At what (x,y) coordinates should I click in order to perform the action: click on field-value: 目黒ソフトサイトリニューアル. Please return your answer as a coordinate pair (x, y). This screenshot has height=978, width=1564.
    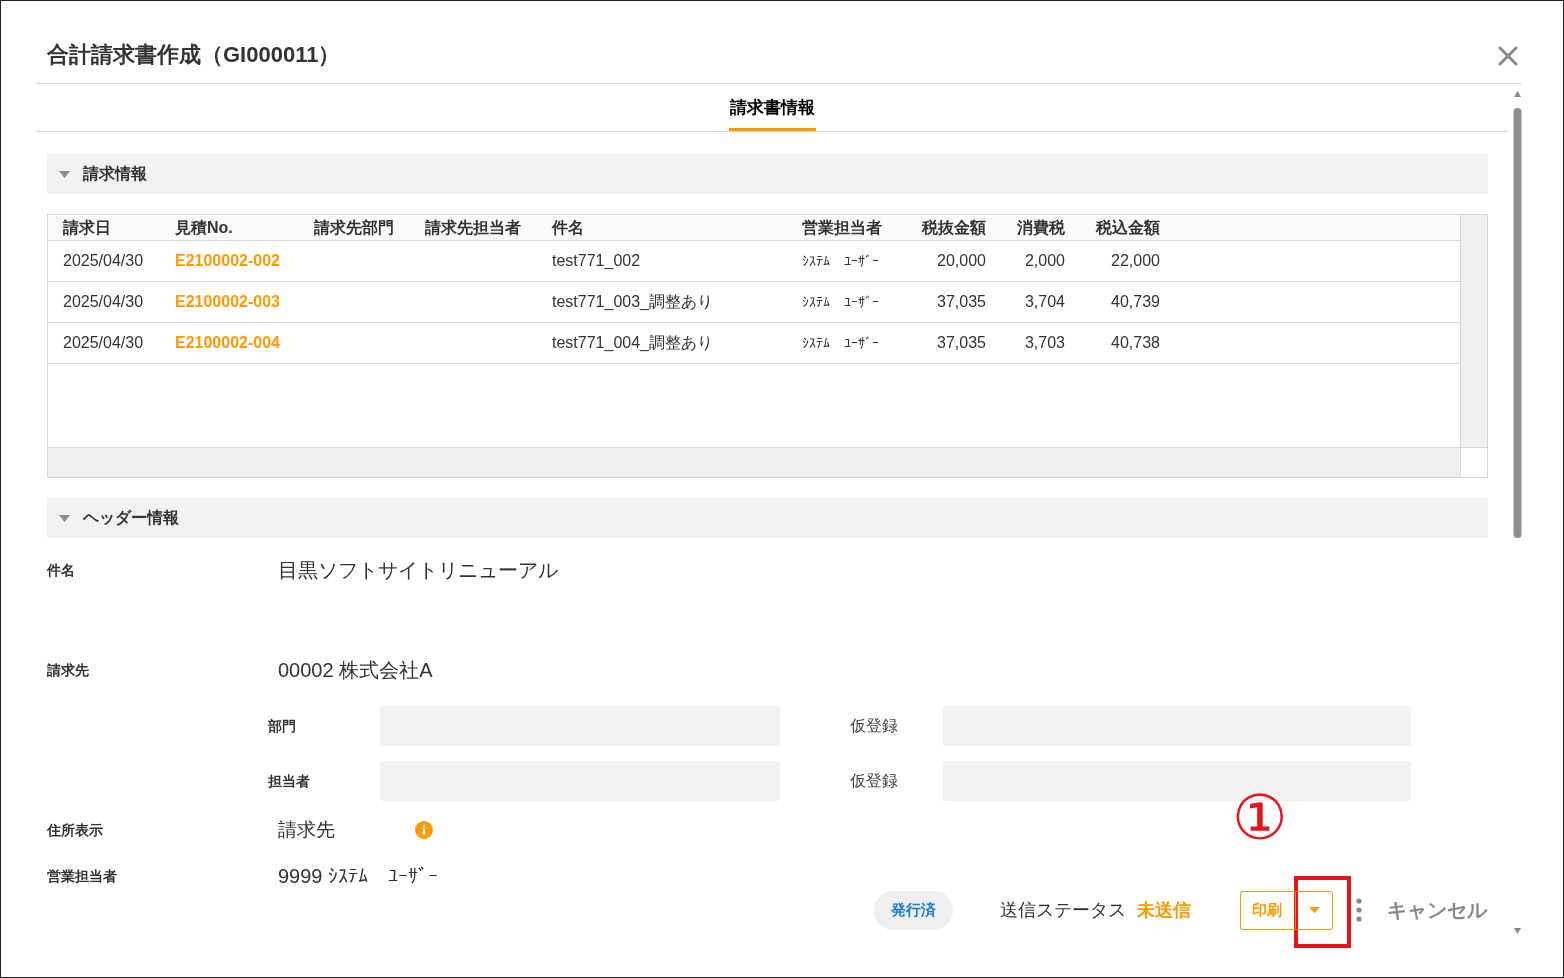
    Looking at the image, I should click on (418, 570).